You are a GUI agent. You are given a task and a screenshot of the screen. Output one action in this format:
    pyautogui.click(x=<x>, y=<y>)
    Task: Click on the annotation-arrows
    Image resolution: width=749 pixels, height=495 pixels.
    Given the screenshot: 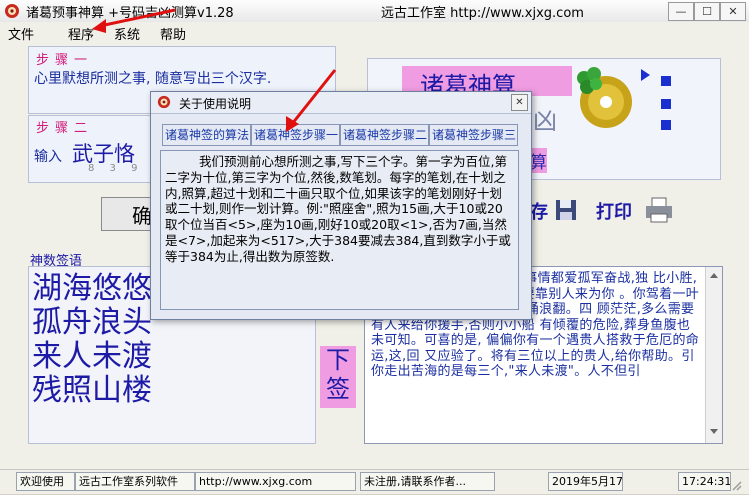 What is the action you would take?
    pyautogui.click(x=214, y=70)
    